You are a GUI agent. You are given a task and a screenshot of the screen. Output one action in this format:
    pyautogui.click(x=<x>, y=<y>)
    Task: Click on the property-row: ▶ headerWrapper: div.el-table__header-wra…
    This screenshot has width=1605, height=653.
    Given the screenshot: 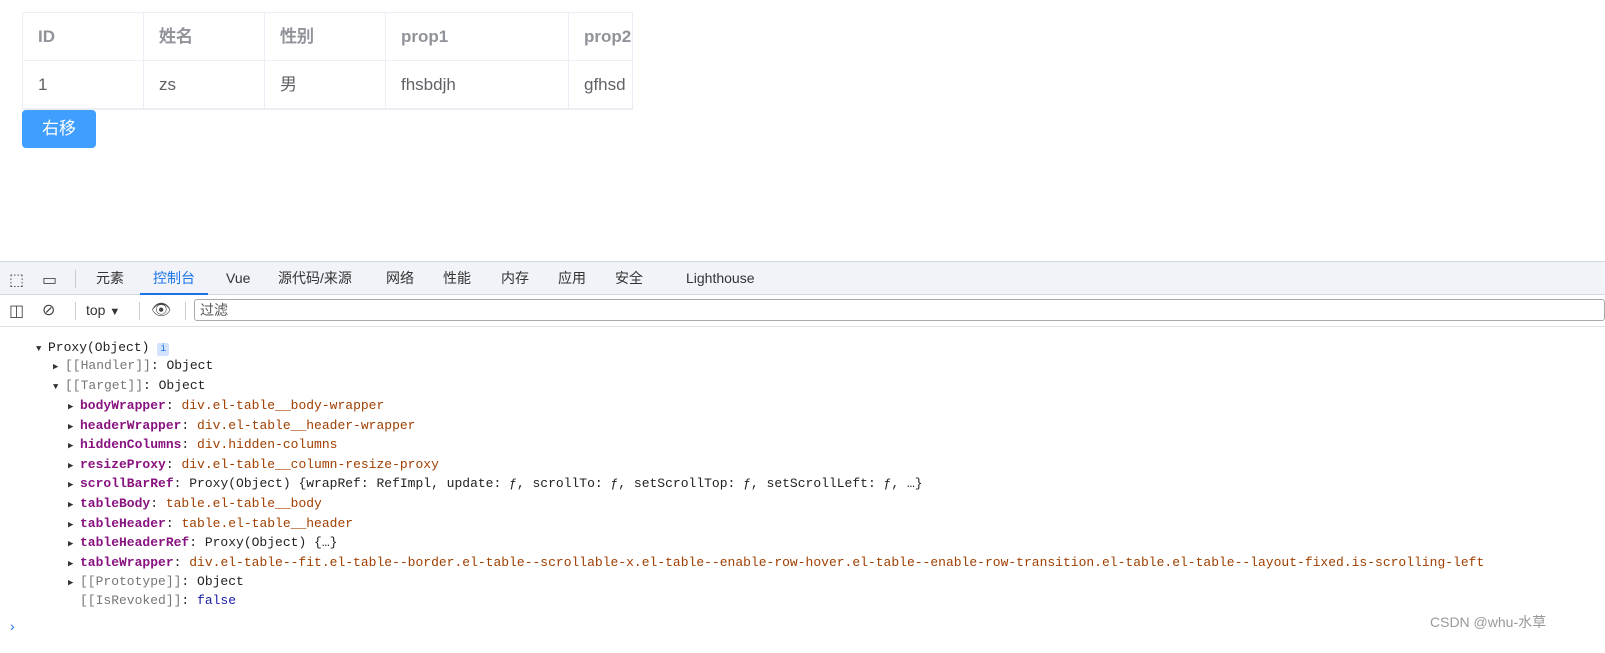 What is the action you would take?
    pyautogui.click(x=241, y=426)
    